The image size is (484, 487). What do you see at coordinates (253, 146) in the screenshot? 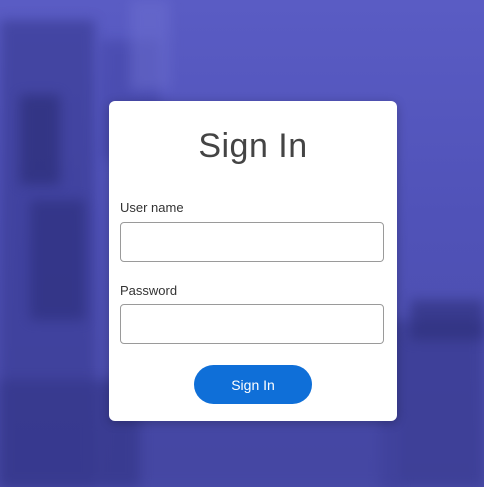
I see `page-title: Sign In` at bounding box center [253, 146].